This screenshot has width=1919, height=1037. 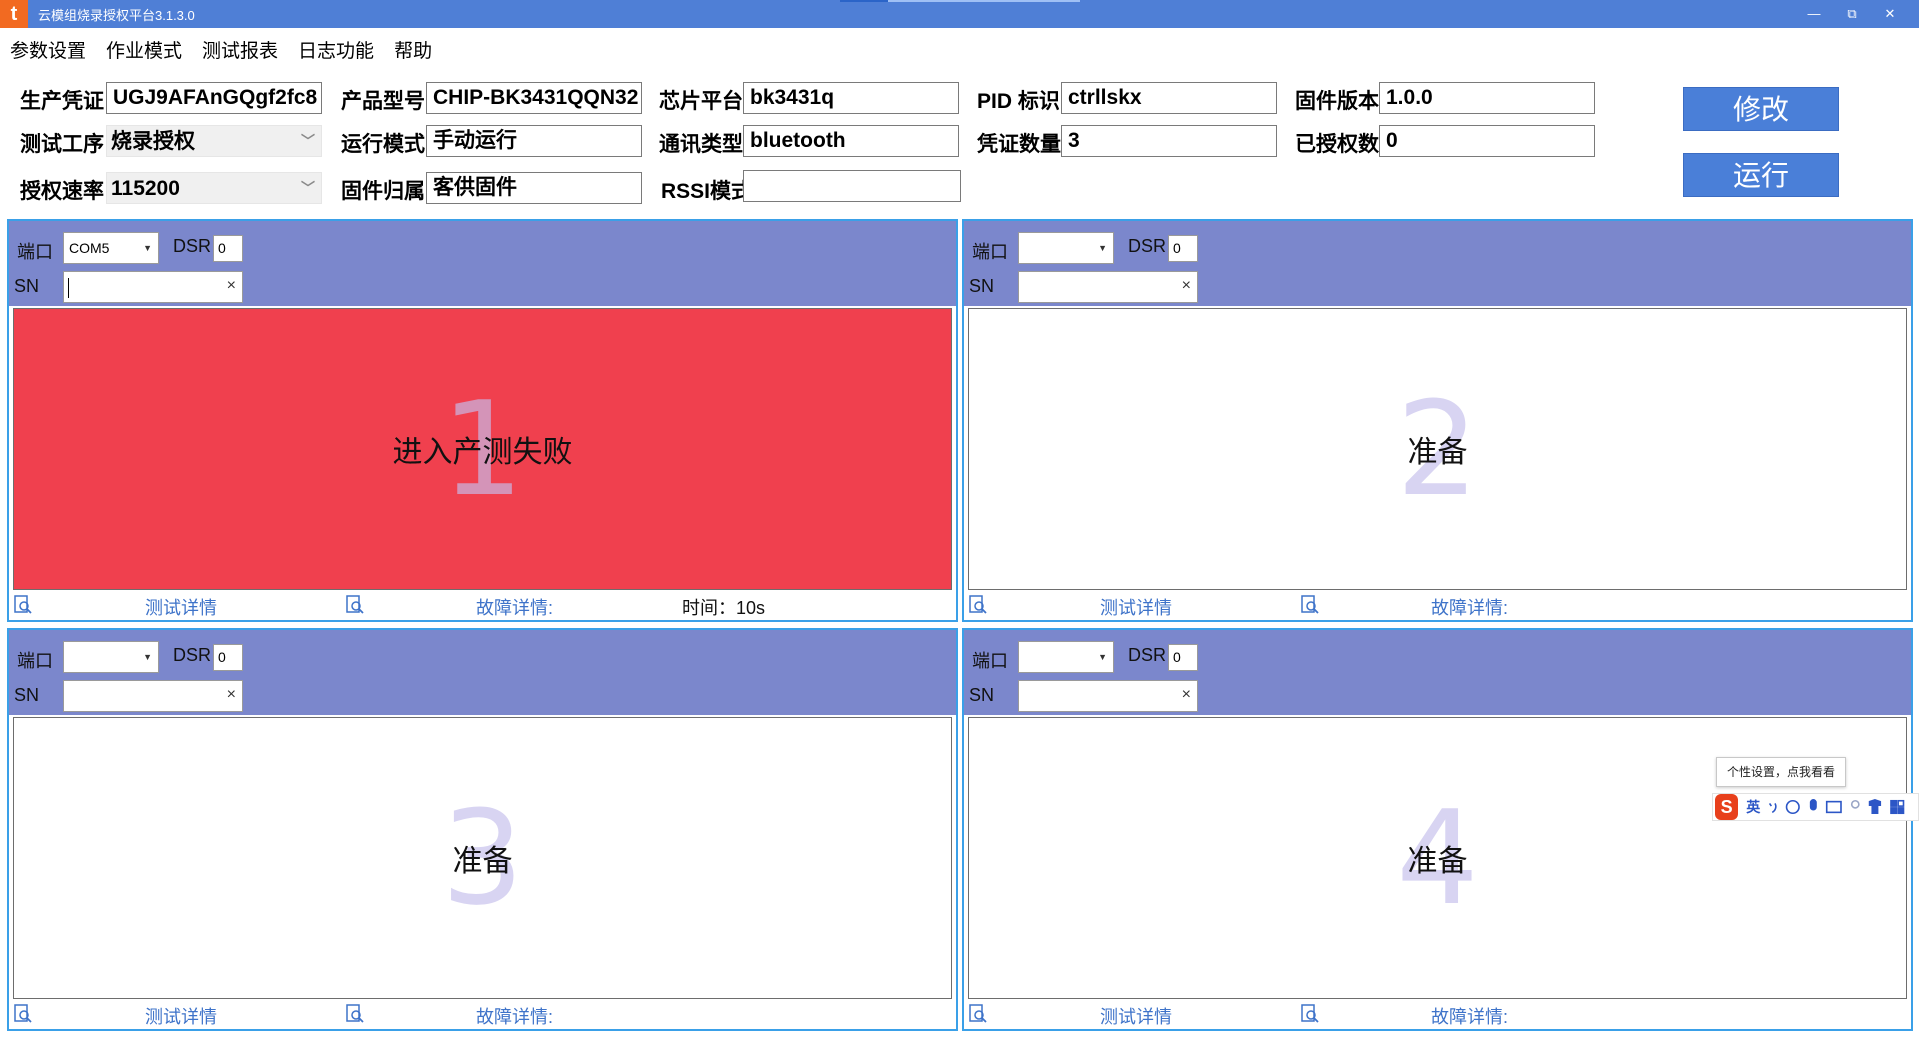 What do you see at coordinates (1340, 144) in the screenshot?
I see `authorized-label: 已授权数:` at bounding box center [1340, 144].